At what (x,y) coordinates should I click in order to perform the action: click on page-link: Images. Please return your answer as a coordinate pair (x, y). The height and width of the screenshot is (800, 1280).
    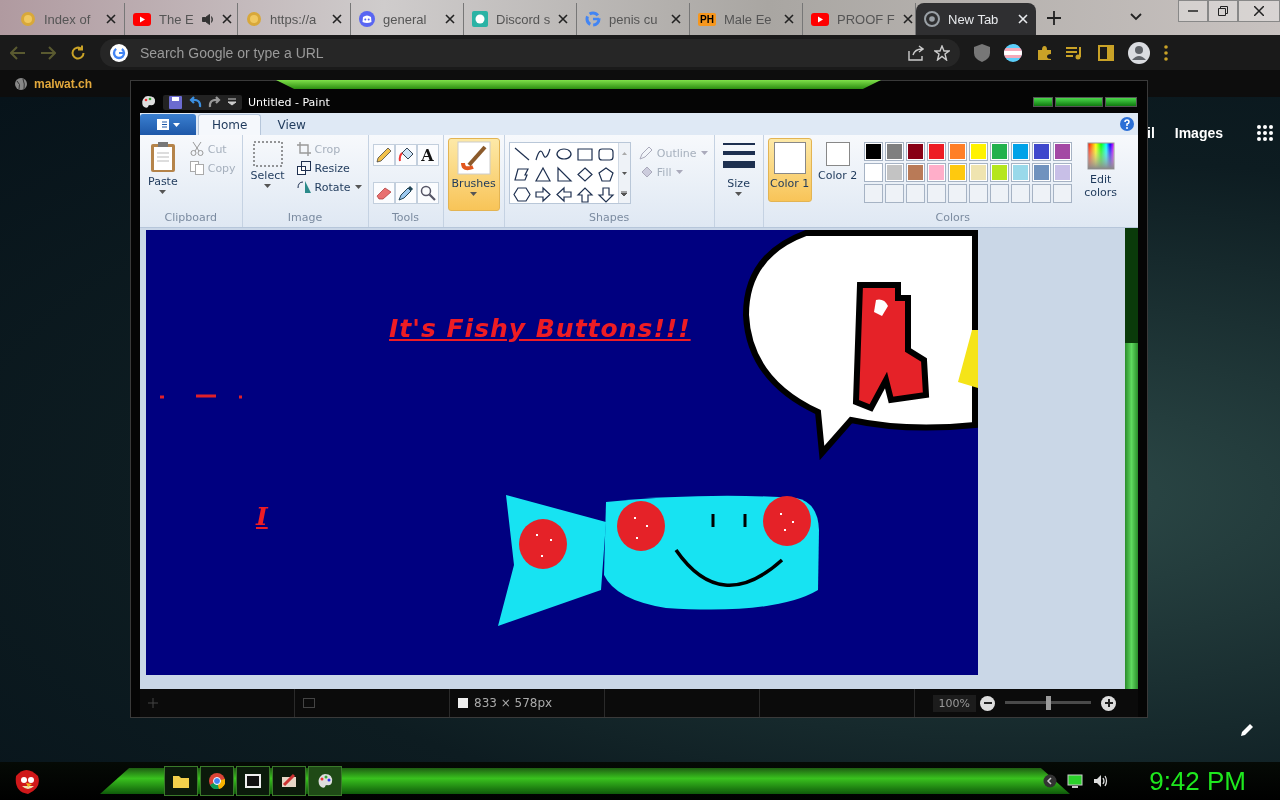
    Looking at the image, I should click on (1199, 133).